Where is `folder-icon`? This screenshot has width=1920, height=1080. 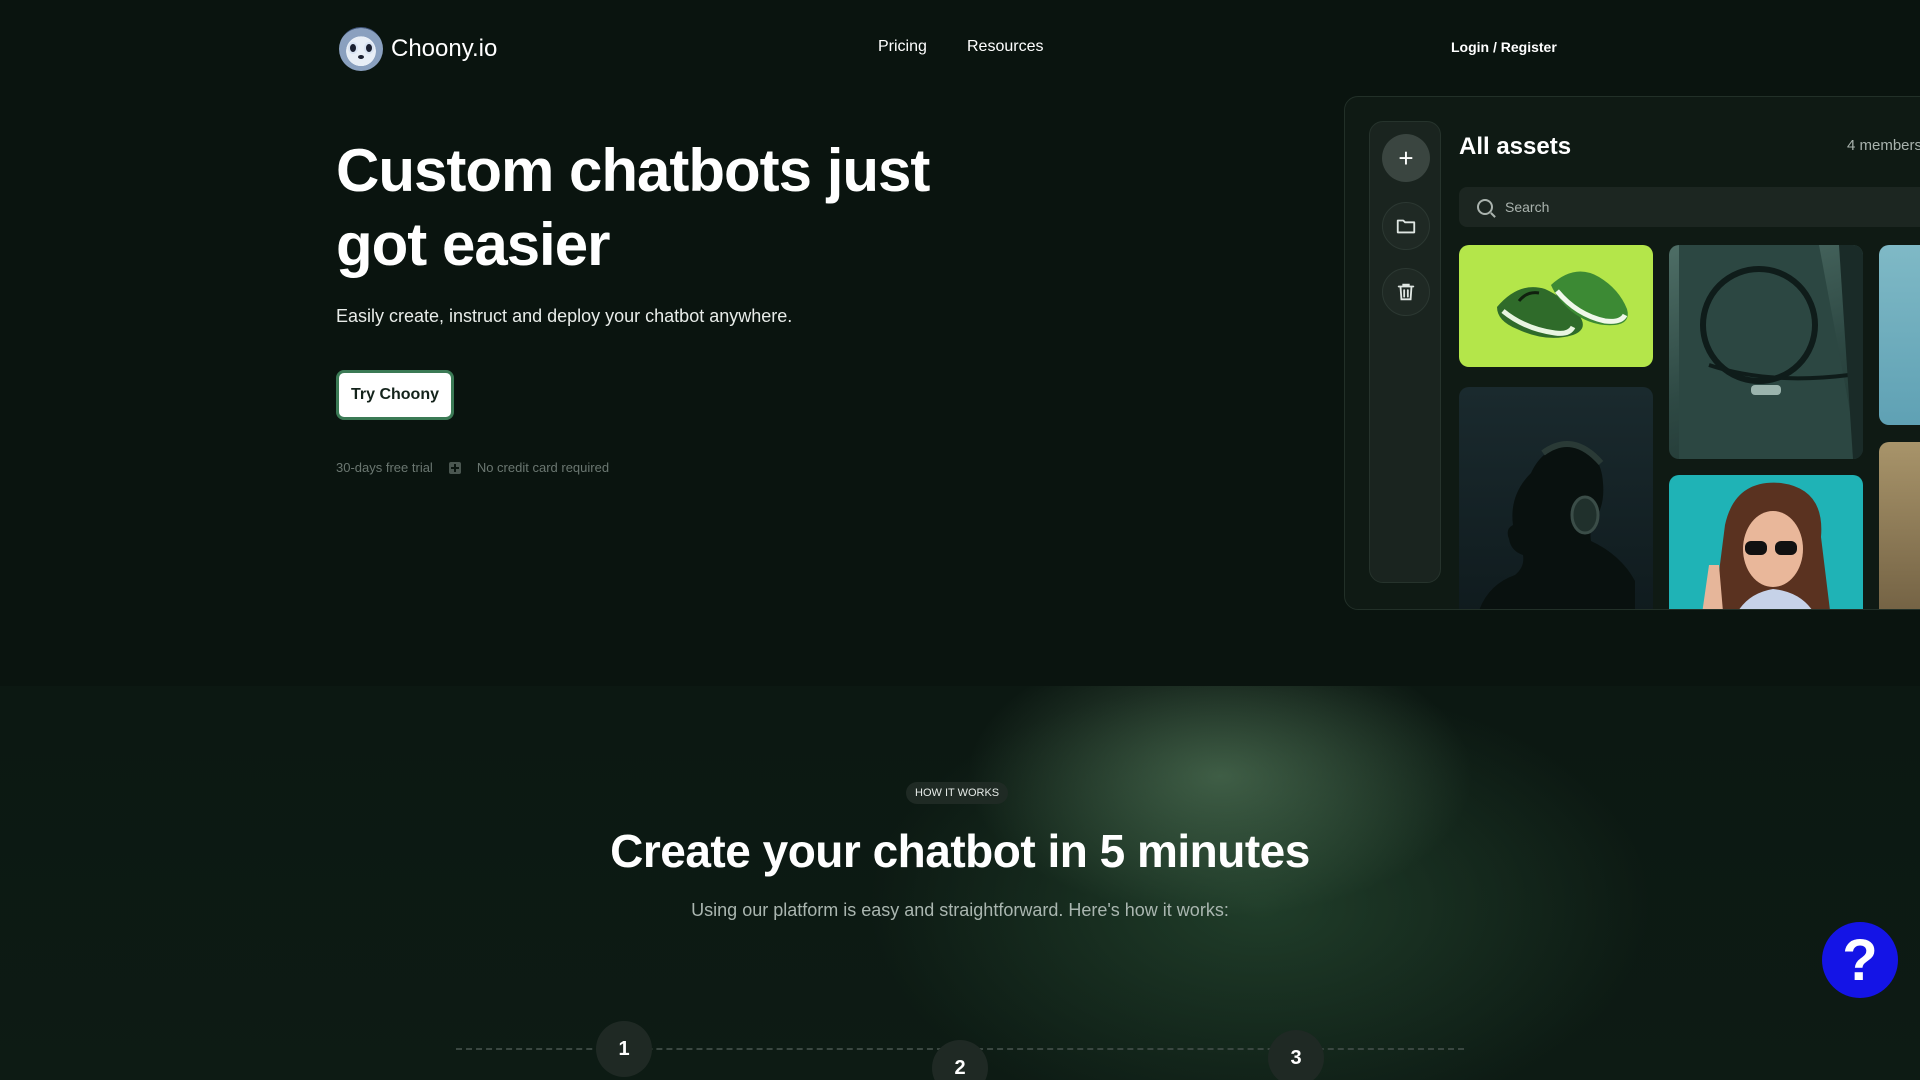
folder-icon is located at coordinates (1406, 226).